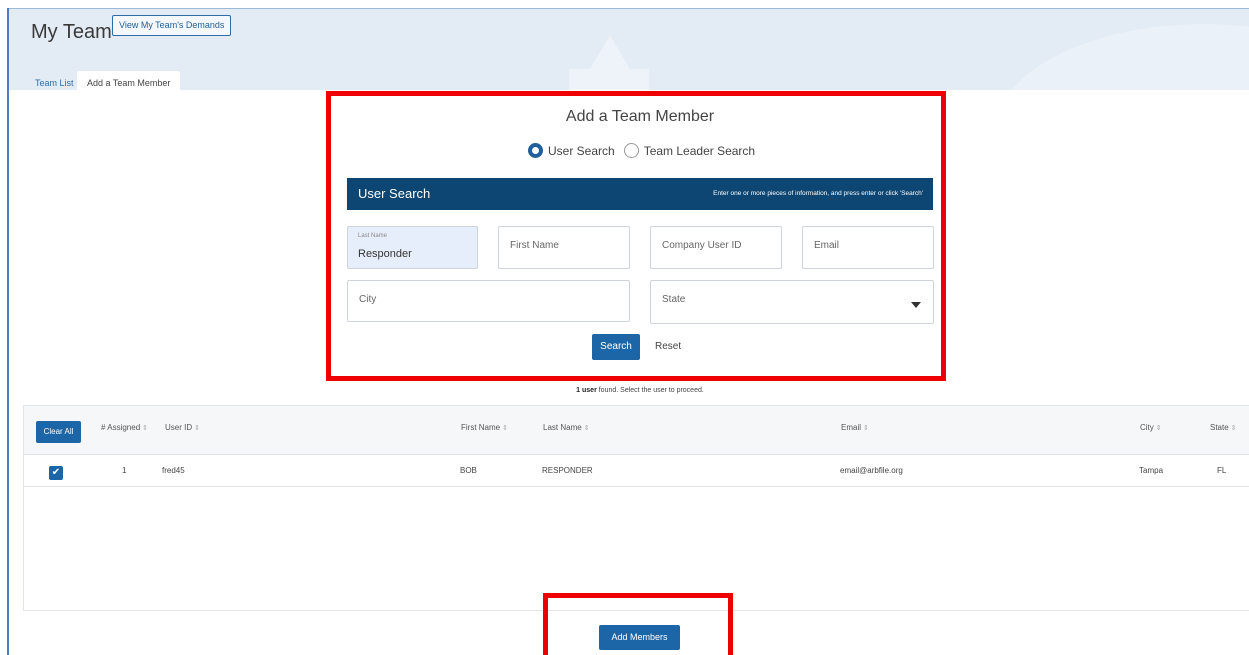 Image resolution: width=1249 pixels, height=655 pixels. What do you see at coordinates (567, 470) in the screenshot?
I see `cell-last-name: RESPONDER` at bounding box center [567, 470].